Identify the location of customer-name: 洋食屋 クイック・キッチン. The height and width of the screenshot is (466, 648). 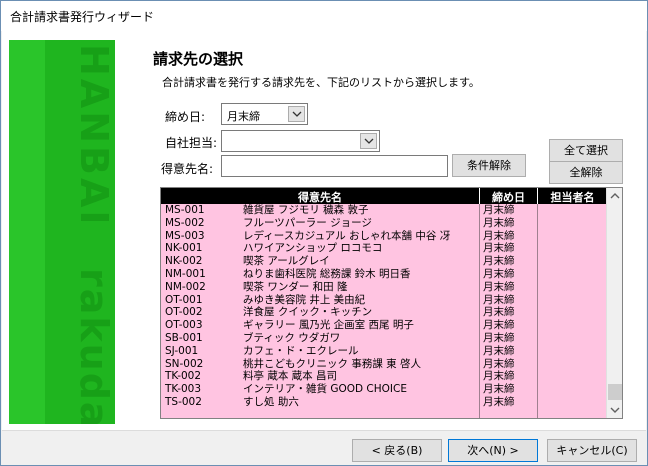
(308, 312).